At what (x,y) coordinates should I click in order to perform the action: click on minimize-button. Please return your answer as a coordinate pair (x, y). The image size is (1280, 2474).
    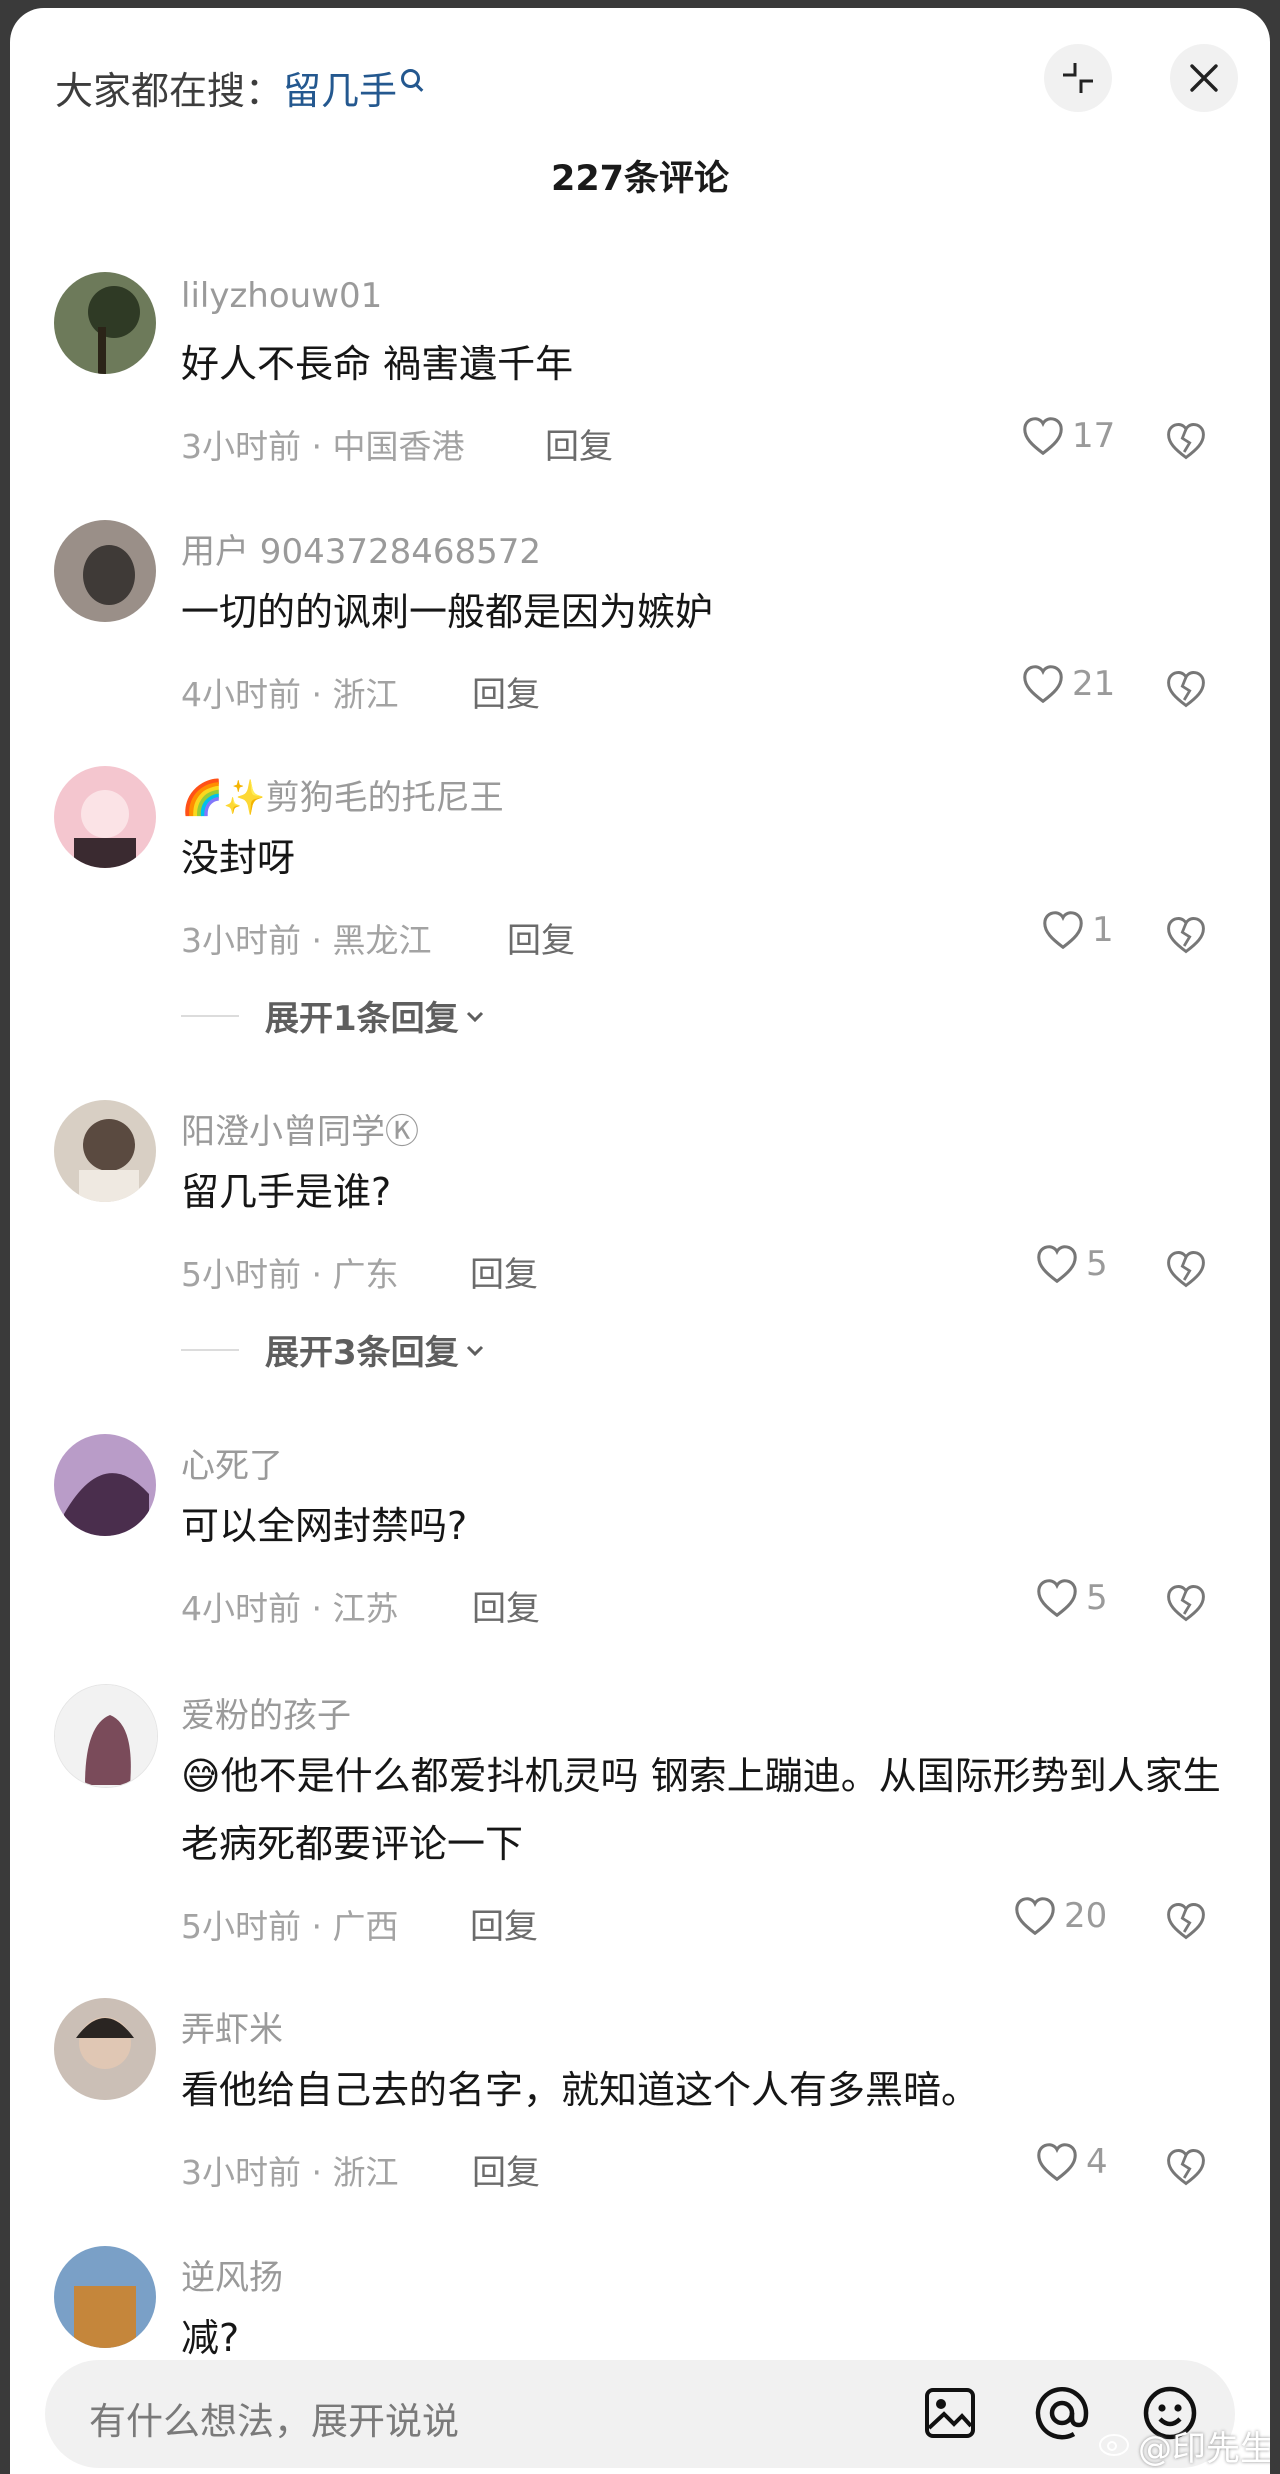
    Looking at the image, I should click on (1078, 78).